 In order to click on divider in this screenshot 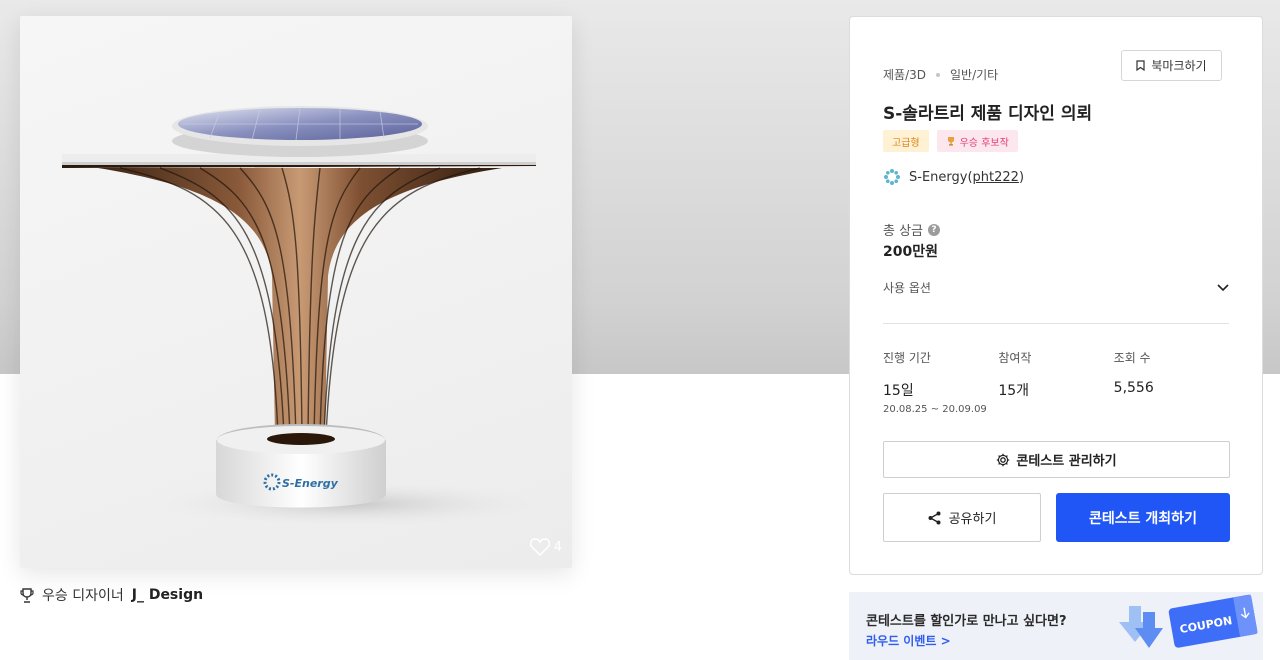, I will do `click(1056, 323)`.